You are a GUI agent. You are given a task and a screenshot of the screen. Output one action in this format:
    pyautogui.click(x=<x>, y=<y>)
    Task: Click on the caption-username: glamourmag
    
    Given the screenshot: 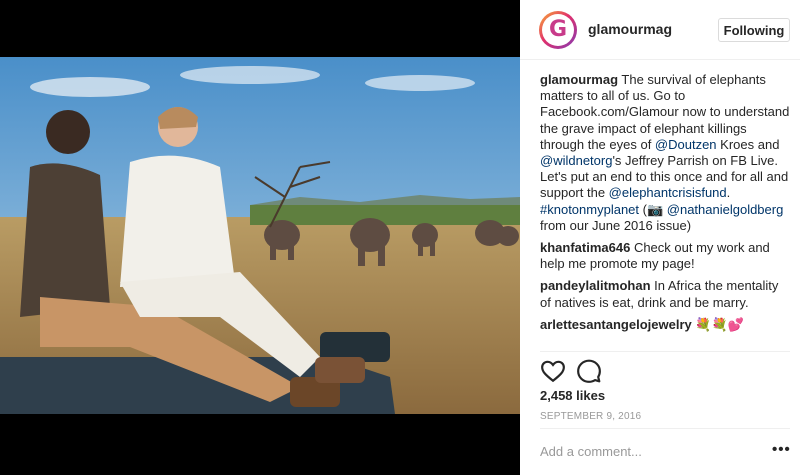 What is the action you would take?
    pyautogui.click(x=579, y=79)
    